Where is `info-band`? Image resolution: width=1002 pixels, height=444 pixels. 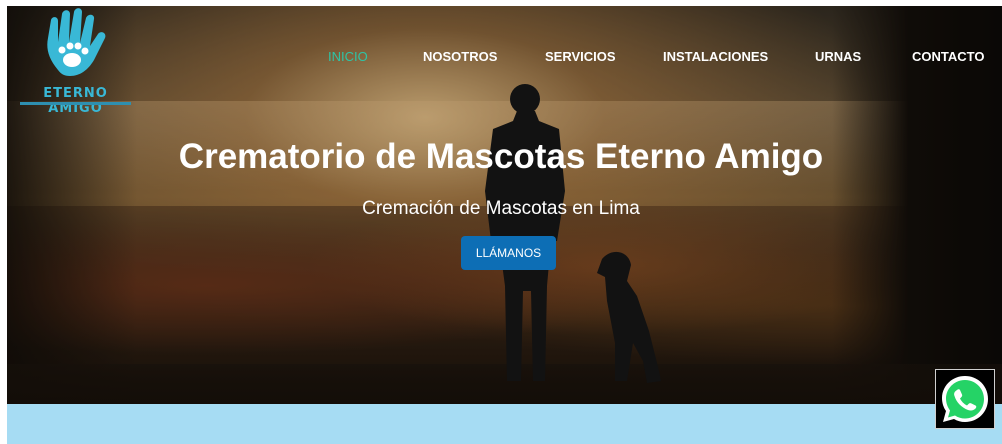 info-band is located at coordinates (504, 424).